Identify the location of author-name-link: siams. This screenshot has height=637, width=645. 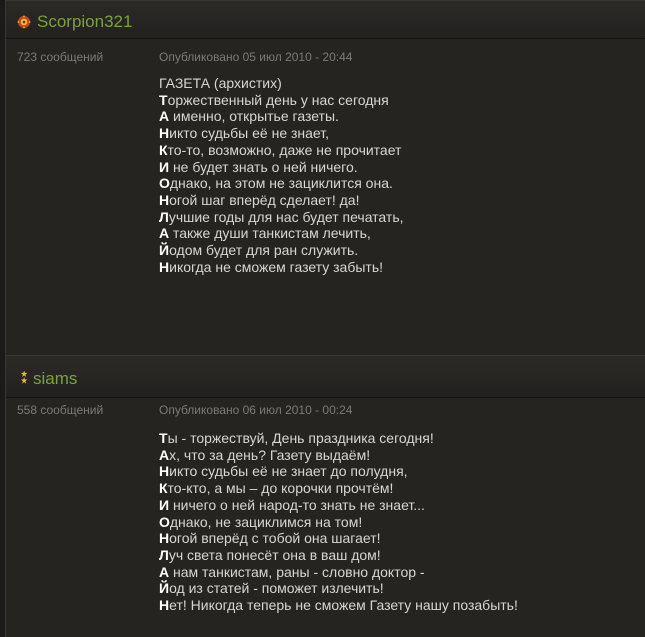
(55, 379).